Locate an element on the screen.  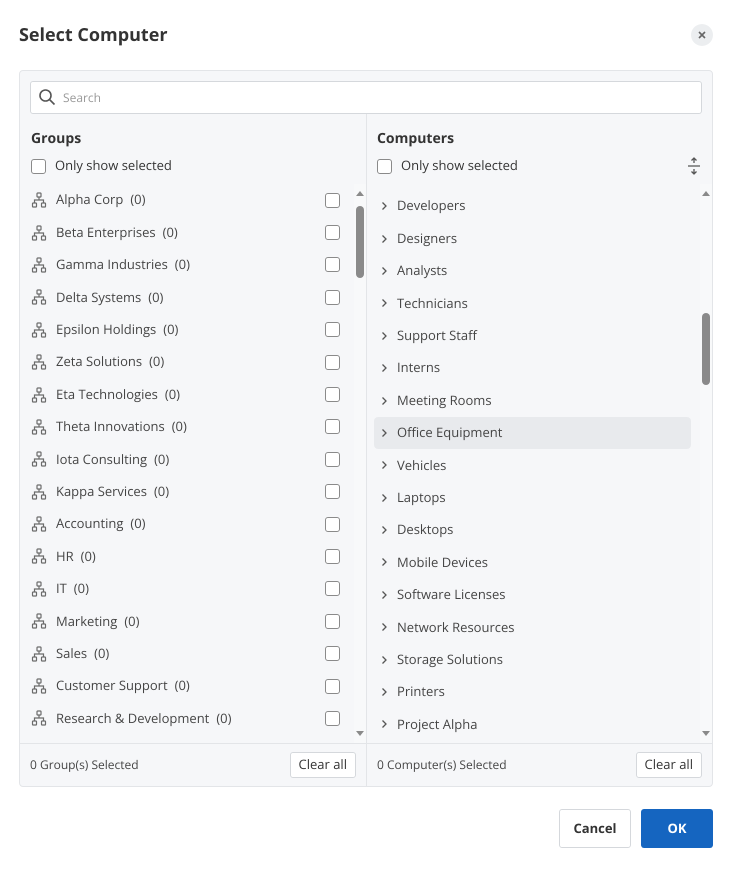
computer-group-row: Designers is located at coordinates (532, 238).